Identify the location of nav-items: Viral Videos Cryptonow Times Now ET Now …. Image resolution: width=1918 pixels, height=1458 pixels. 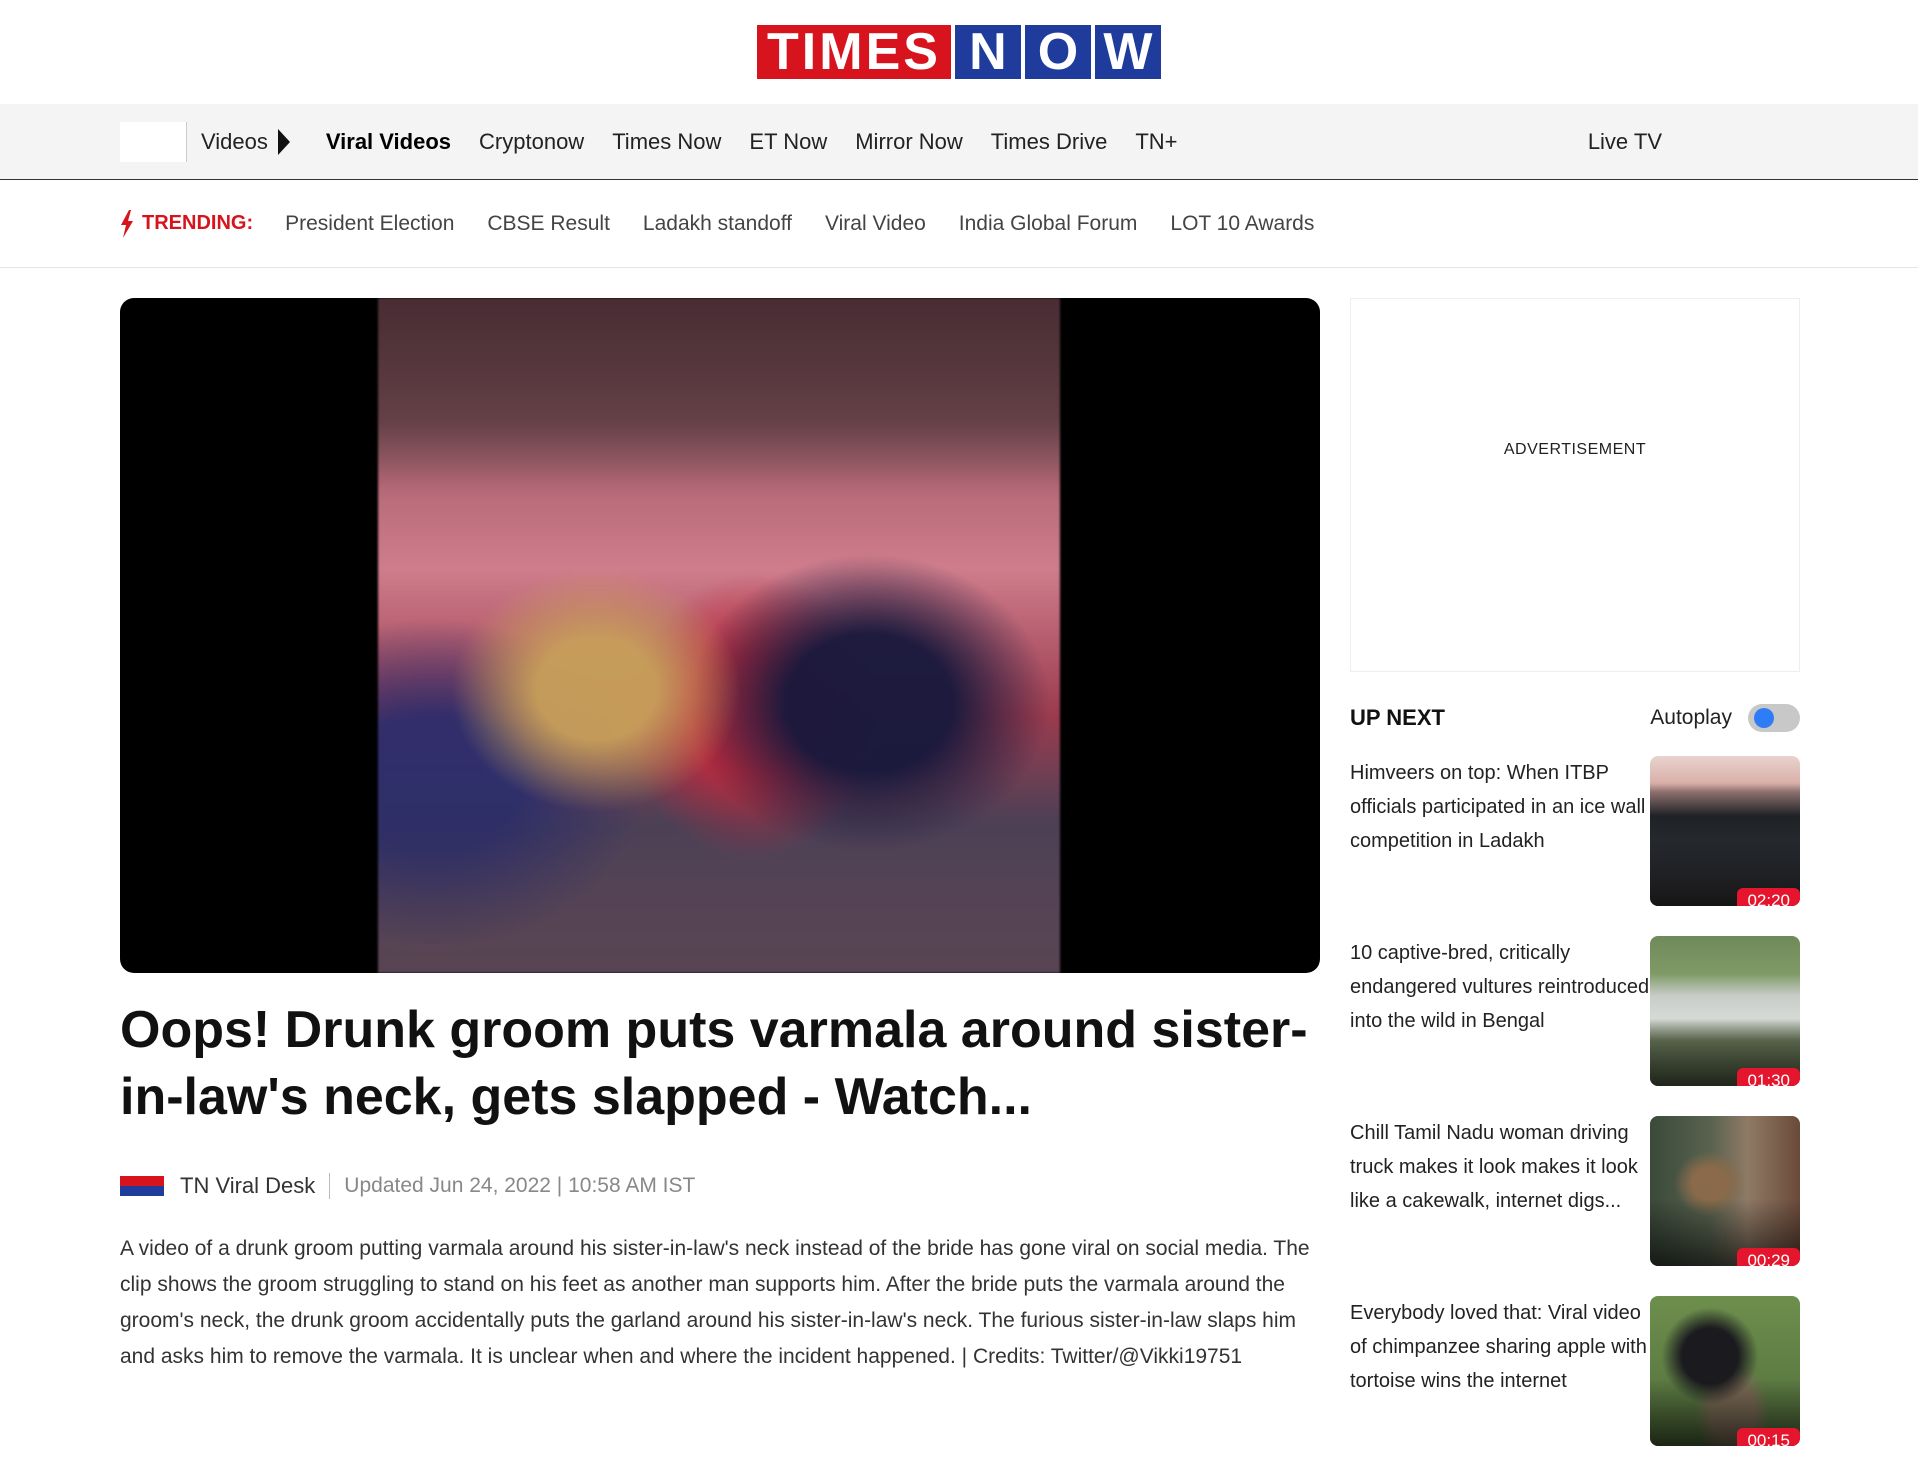
(752, 142).